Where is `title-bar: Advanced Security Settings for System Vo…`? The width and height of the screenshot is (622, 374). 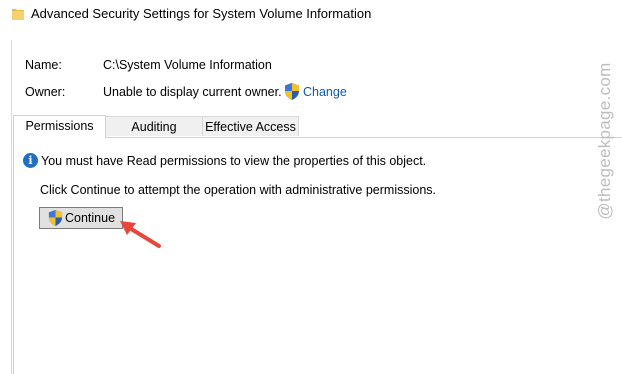 title-bar: Advanced Security Settings for System Vo… is located at coordinates (311, 14).